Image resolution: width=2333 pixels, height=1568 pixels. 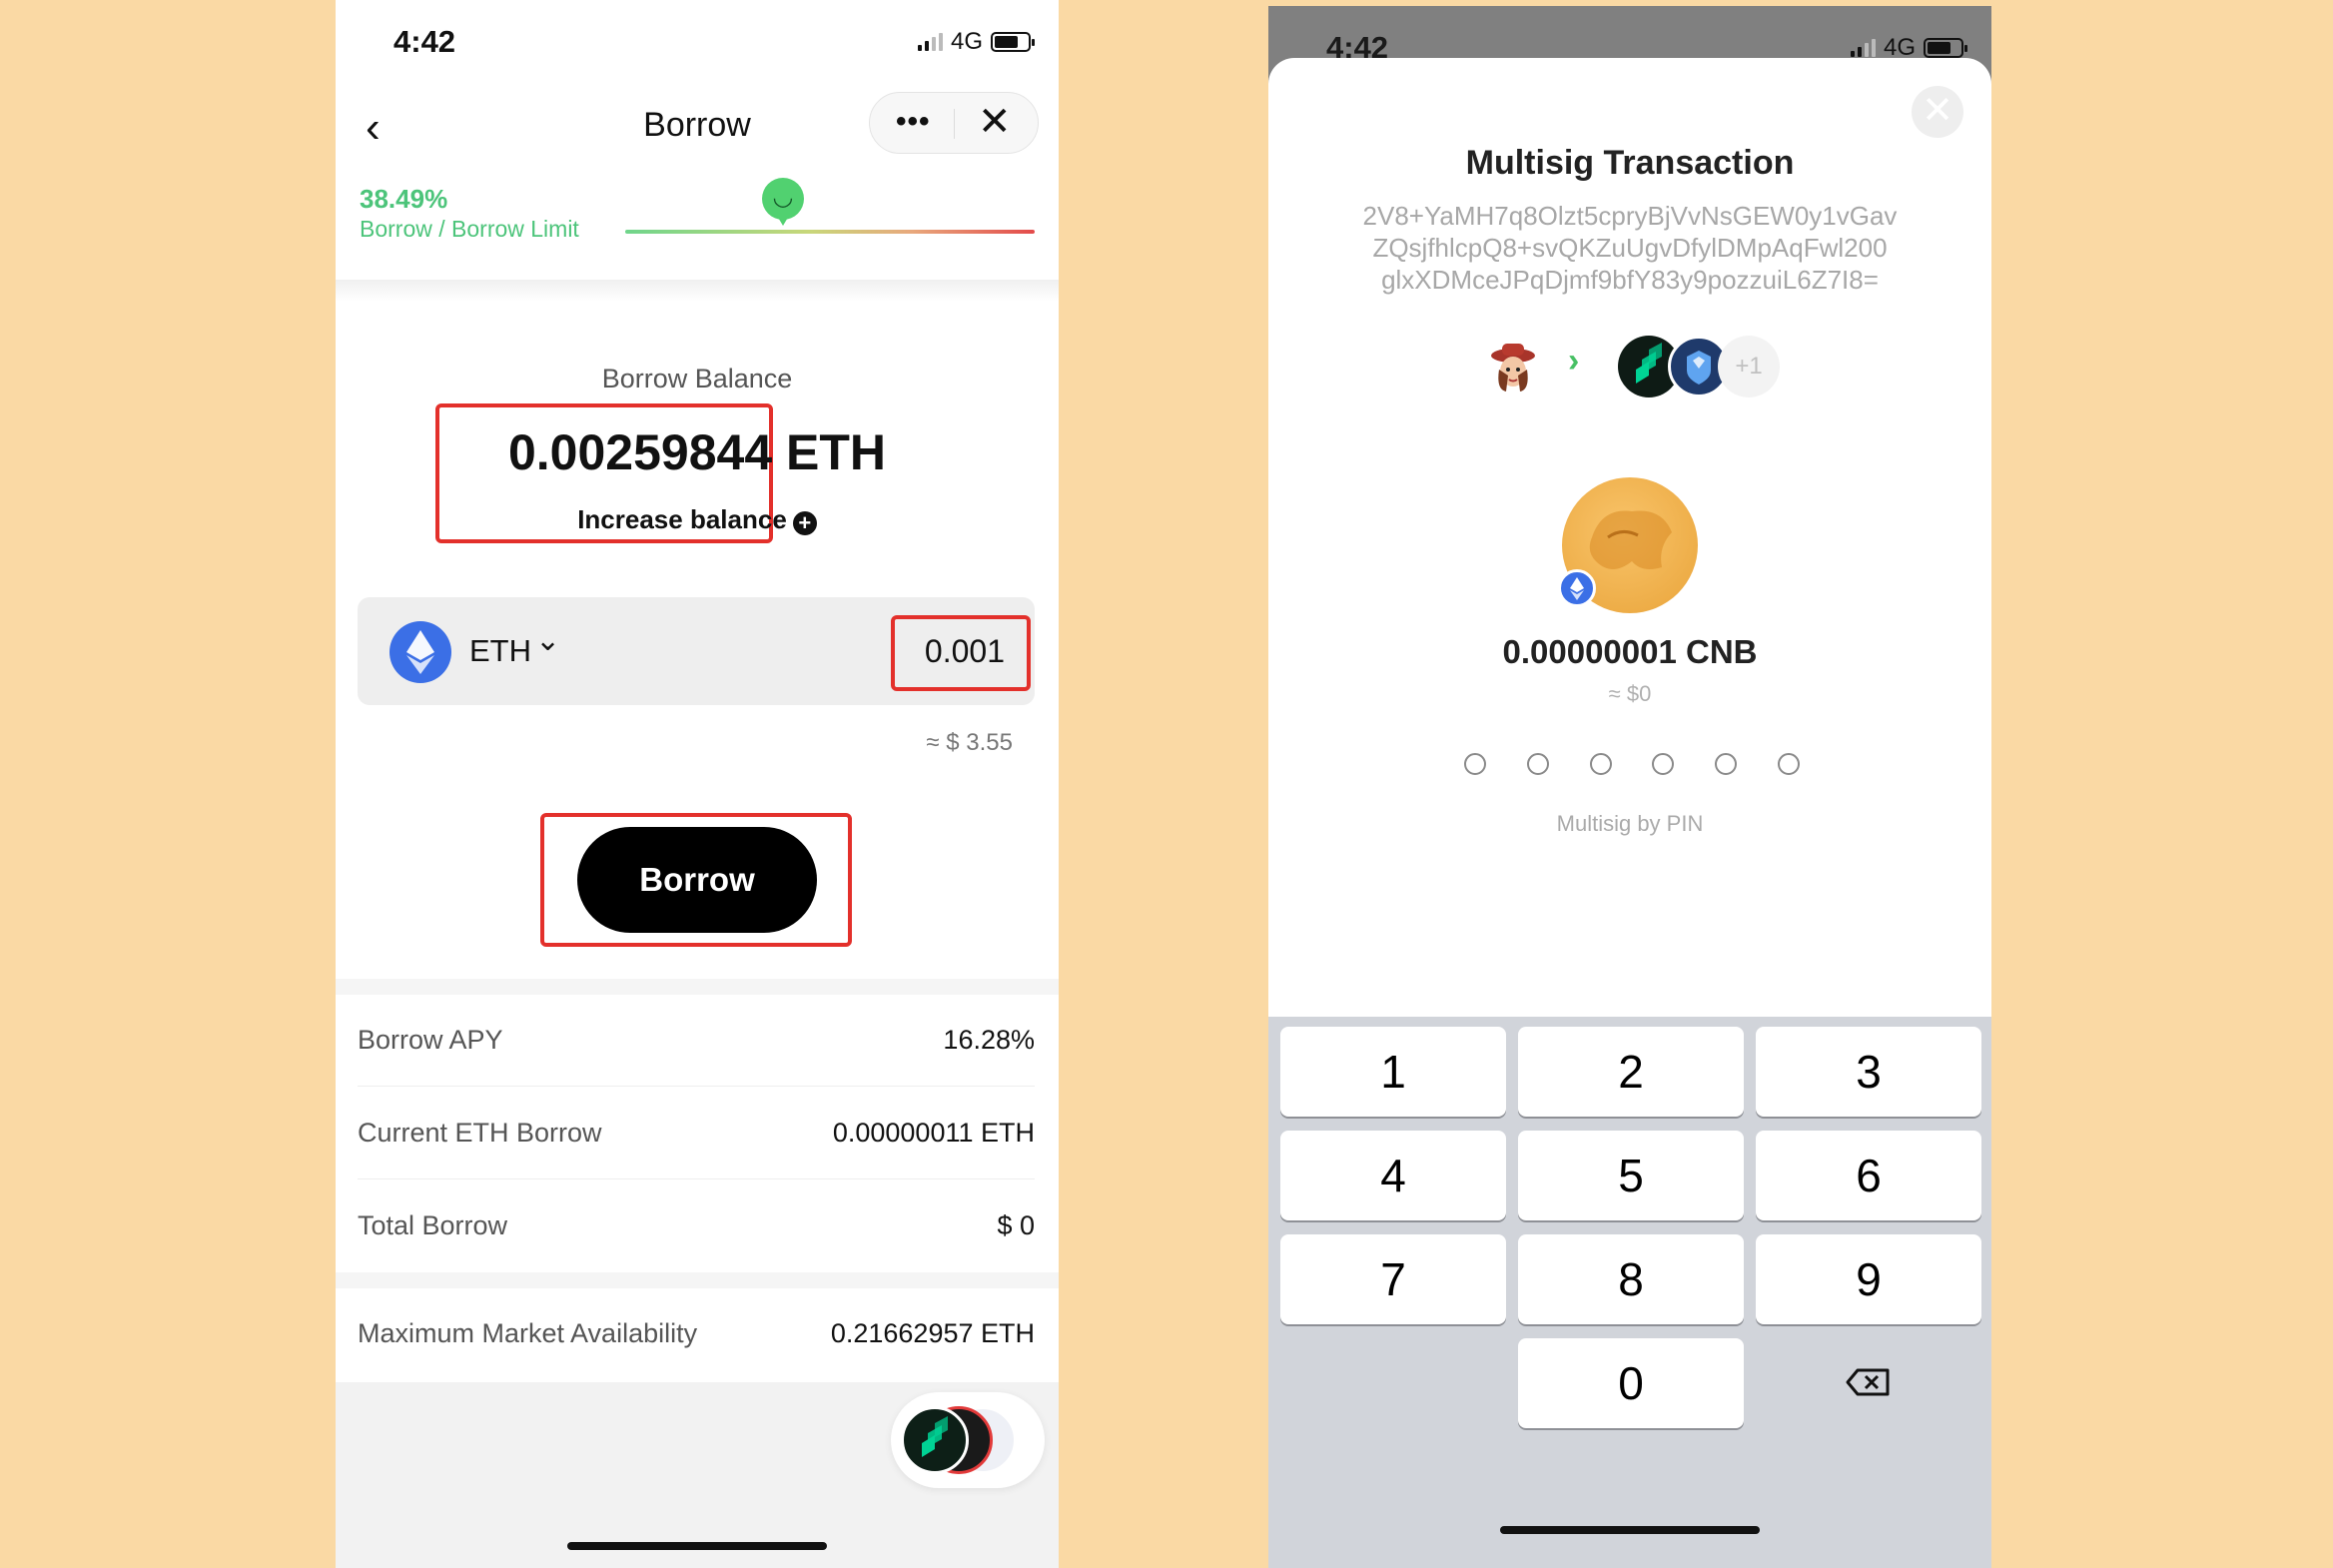 I want to click on key-4: 4, so click(x=1393, y=1175).